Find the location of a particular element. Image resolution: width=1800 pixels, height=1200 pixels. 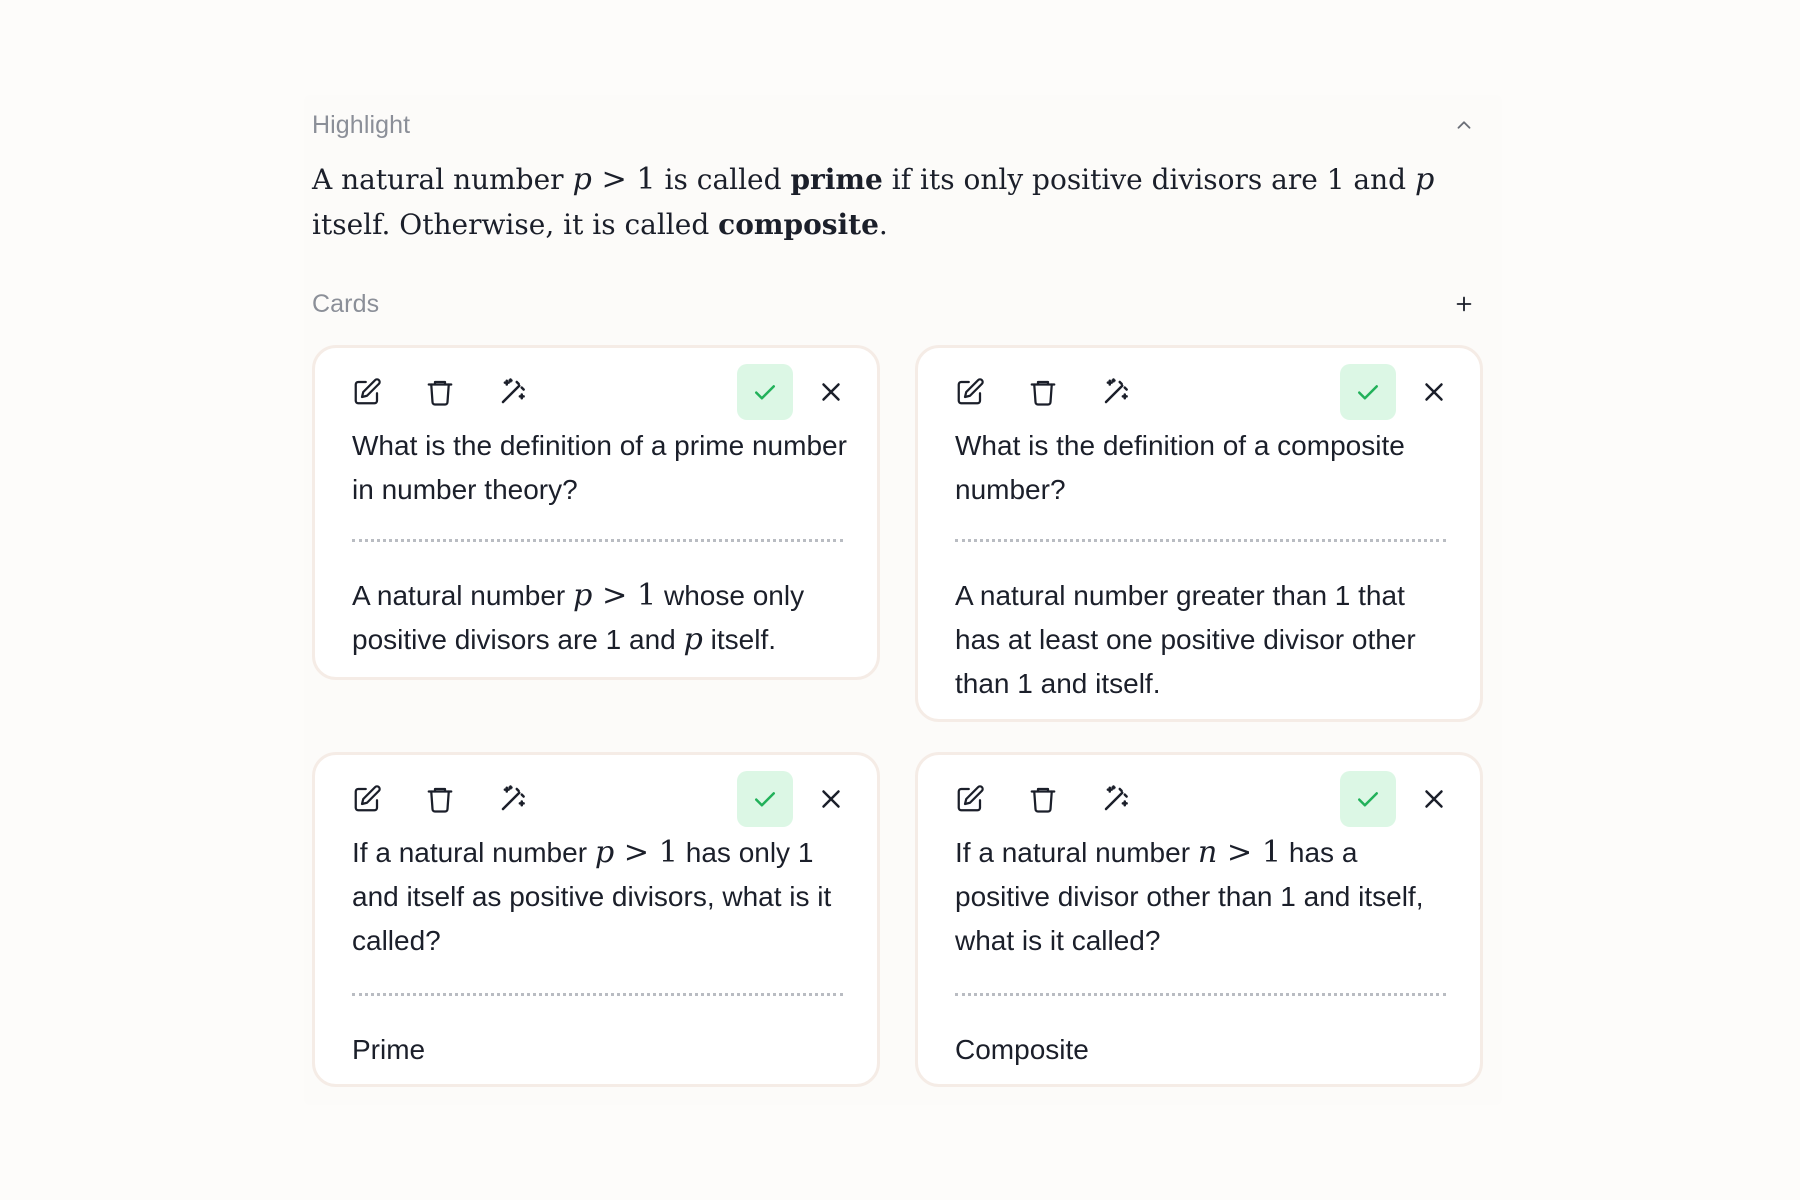

add-card-button is located at coordinates (1464, 304).